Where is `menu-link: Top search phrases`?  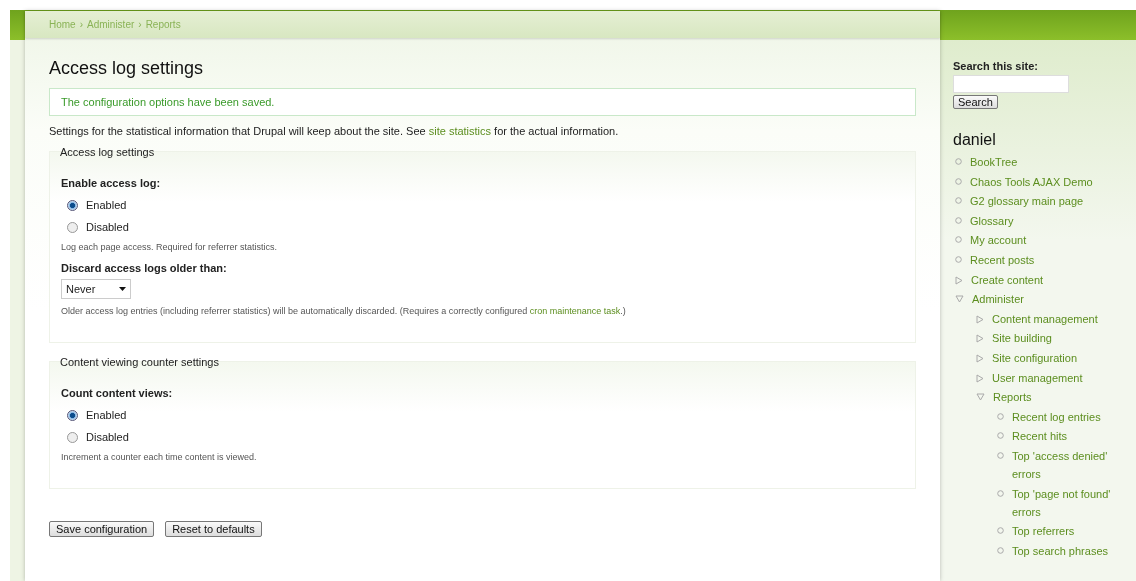
menu-link: Top search phrases is located at coordinates (1060, 550).